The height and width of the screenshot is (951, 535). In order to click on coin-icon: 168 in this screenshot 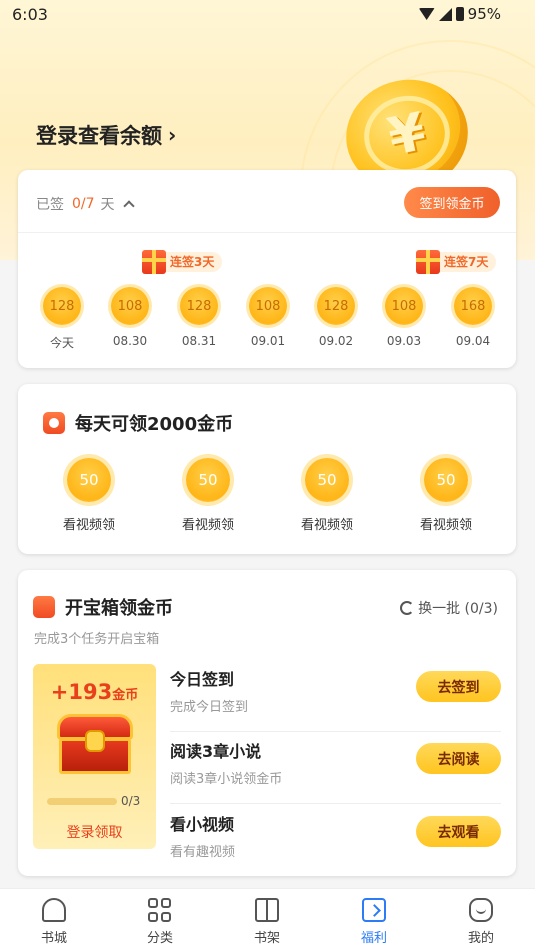, I will do `click(473, 306)`.